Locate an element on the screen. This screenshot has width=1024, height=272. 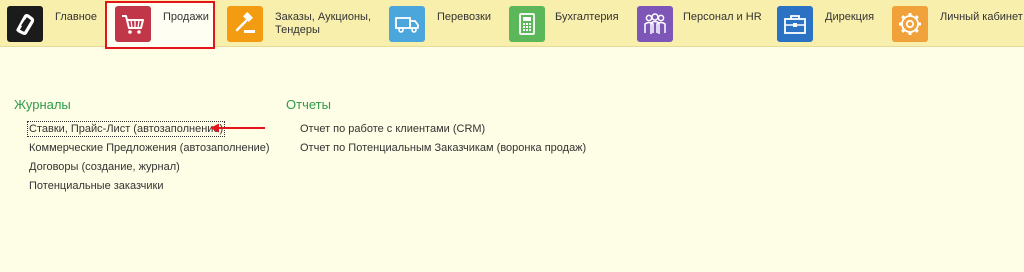
reports-section-title: Отчеты is located at coordinates (308, 104).